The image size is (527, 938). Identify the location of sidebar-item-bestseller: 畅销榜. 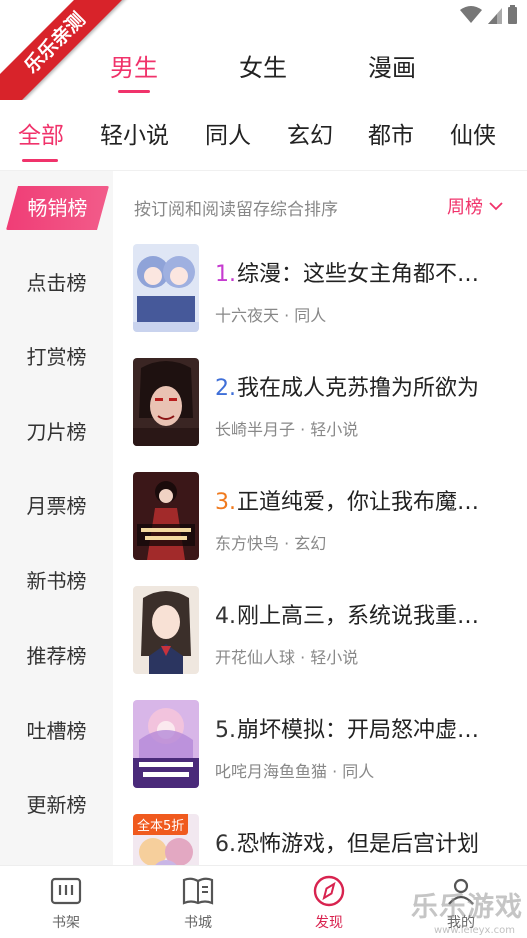
(57, 208).